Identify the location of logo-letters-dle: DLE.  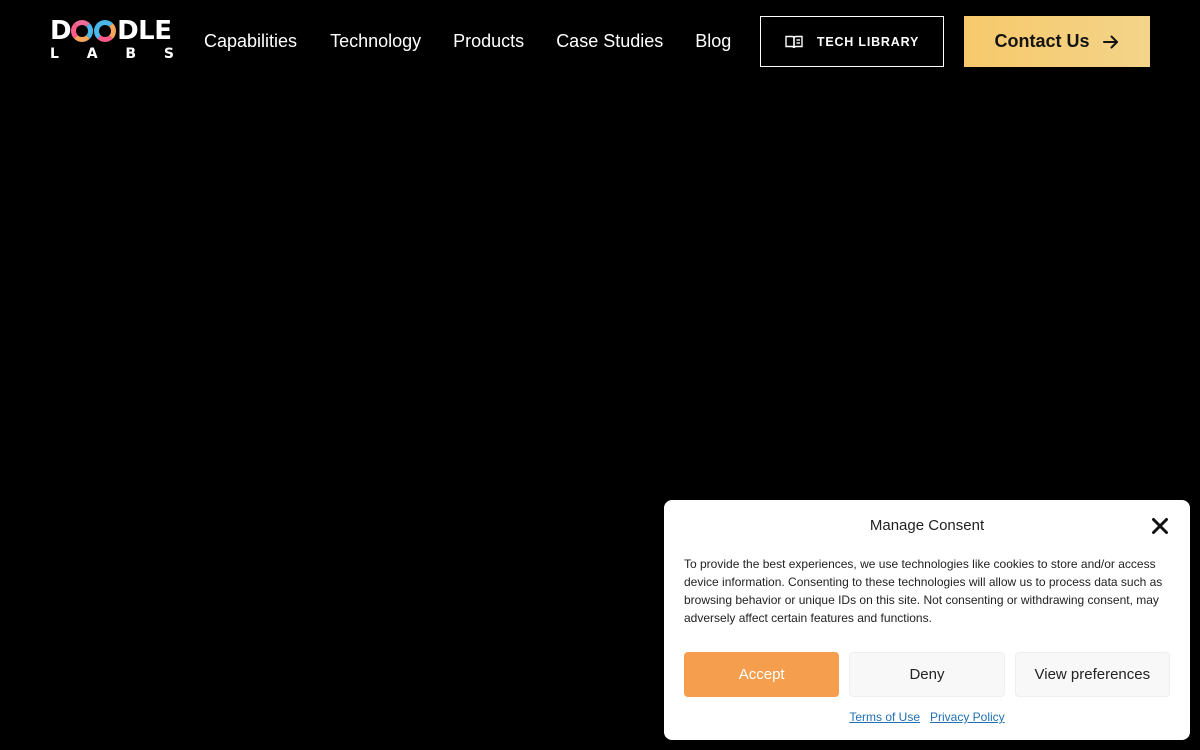
(144, 31).